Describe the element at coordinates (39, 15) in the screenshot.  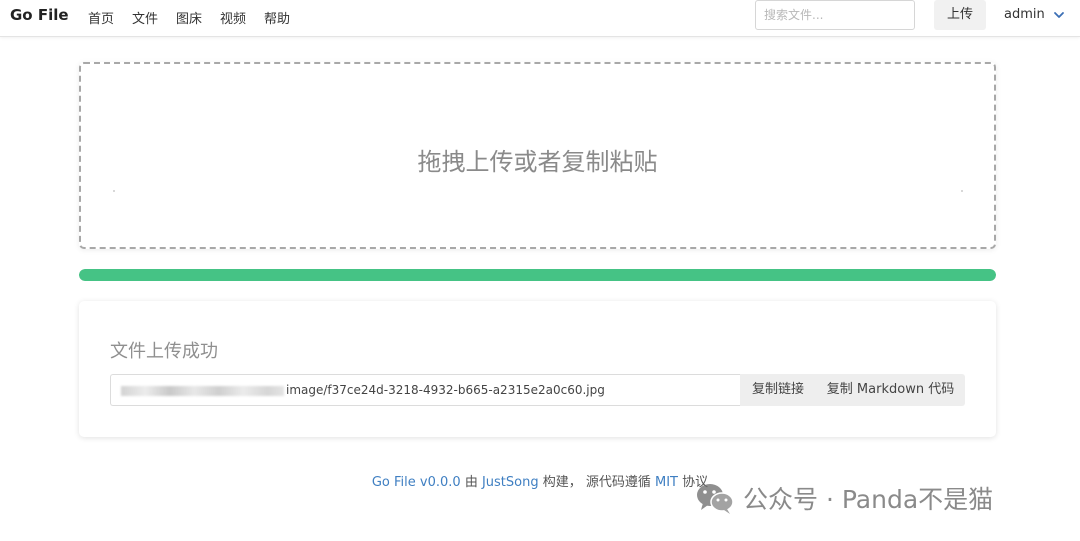
I see `brand-logo: Go File` at that location.